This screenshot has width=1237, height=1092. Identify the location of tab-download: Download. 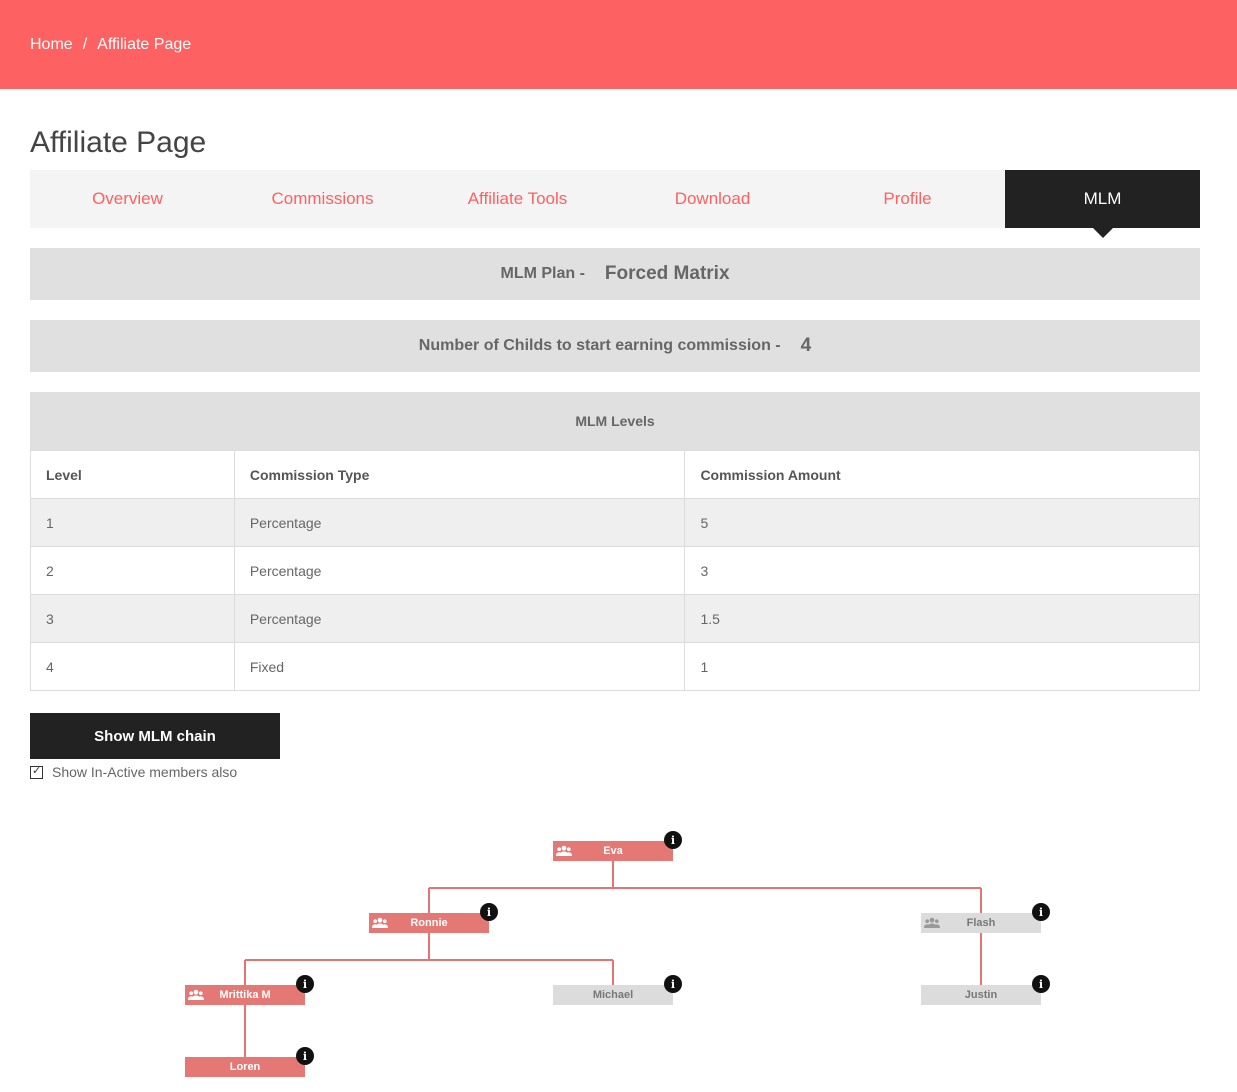
(712, 199).